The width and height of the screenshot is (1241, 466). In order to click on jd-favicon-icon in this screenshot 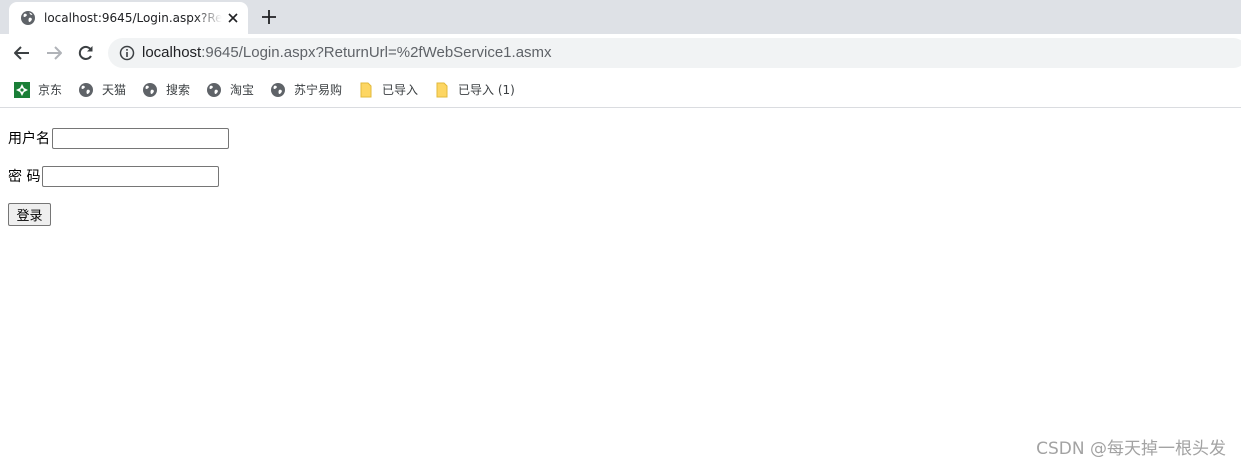, I will do `click(22, 90)`.